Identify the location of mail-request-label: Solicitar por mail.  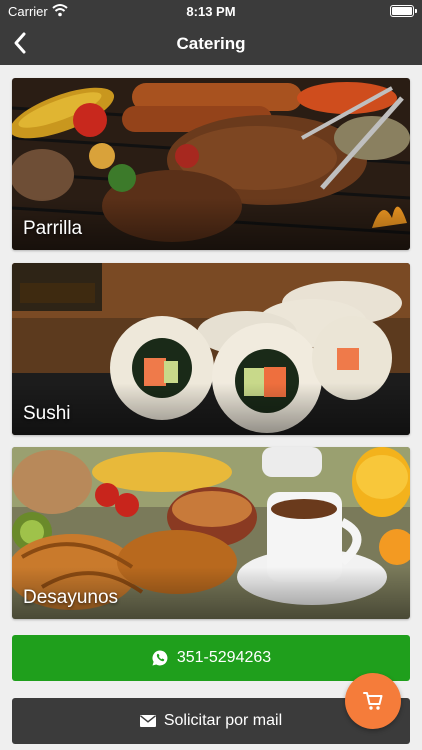
(223, 720).